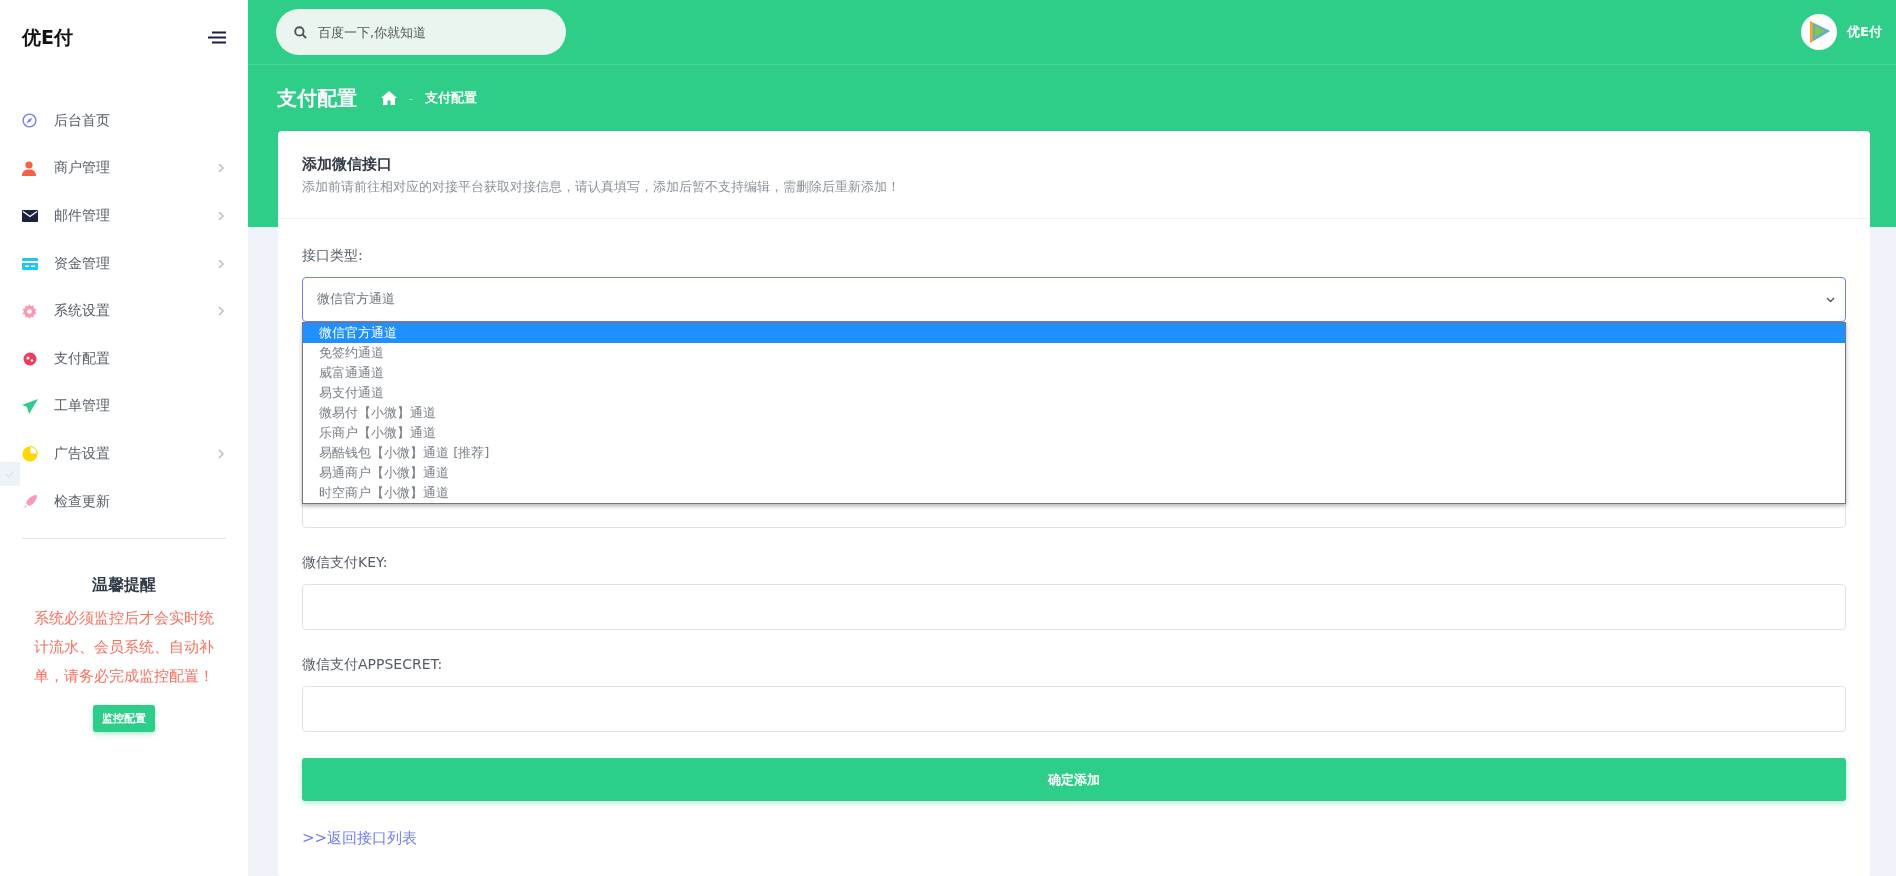 The width and height of the screenshot is (1896, 876). What do you see at coordinates (47, 37) in the screenshot?
I see `logo-text: 优E付` at bounding box center [47, 37].